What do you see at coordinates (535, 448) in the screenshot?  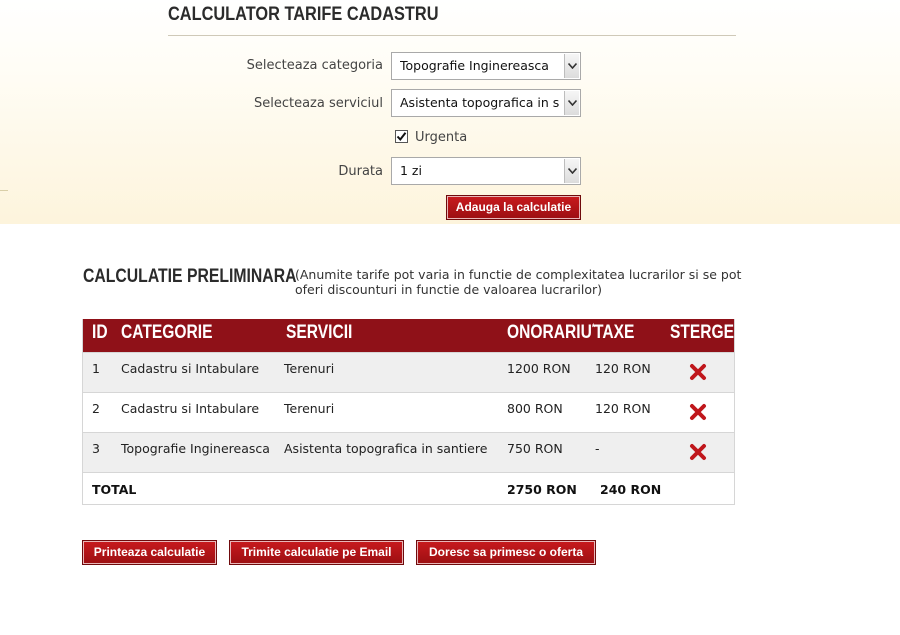 I see `row-fee: 750 RON` at bounding box center [535, 448].